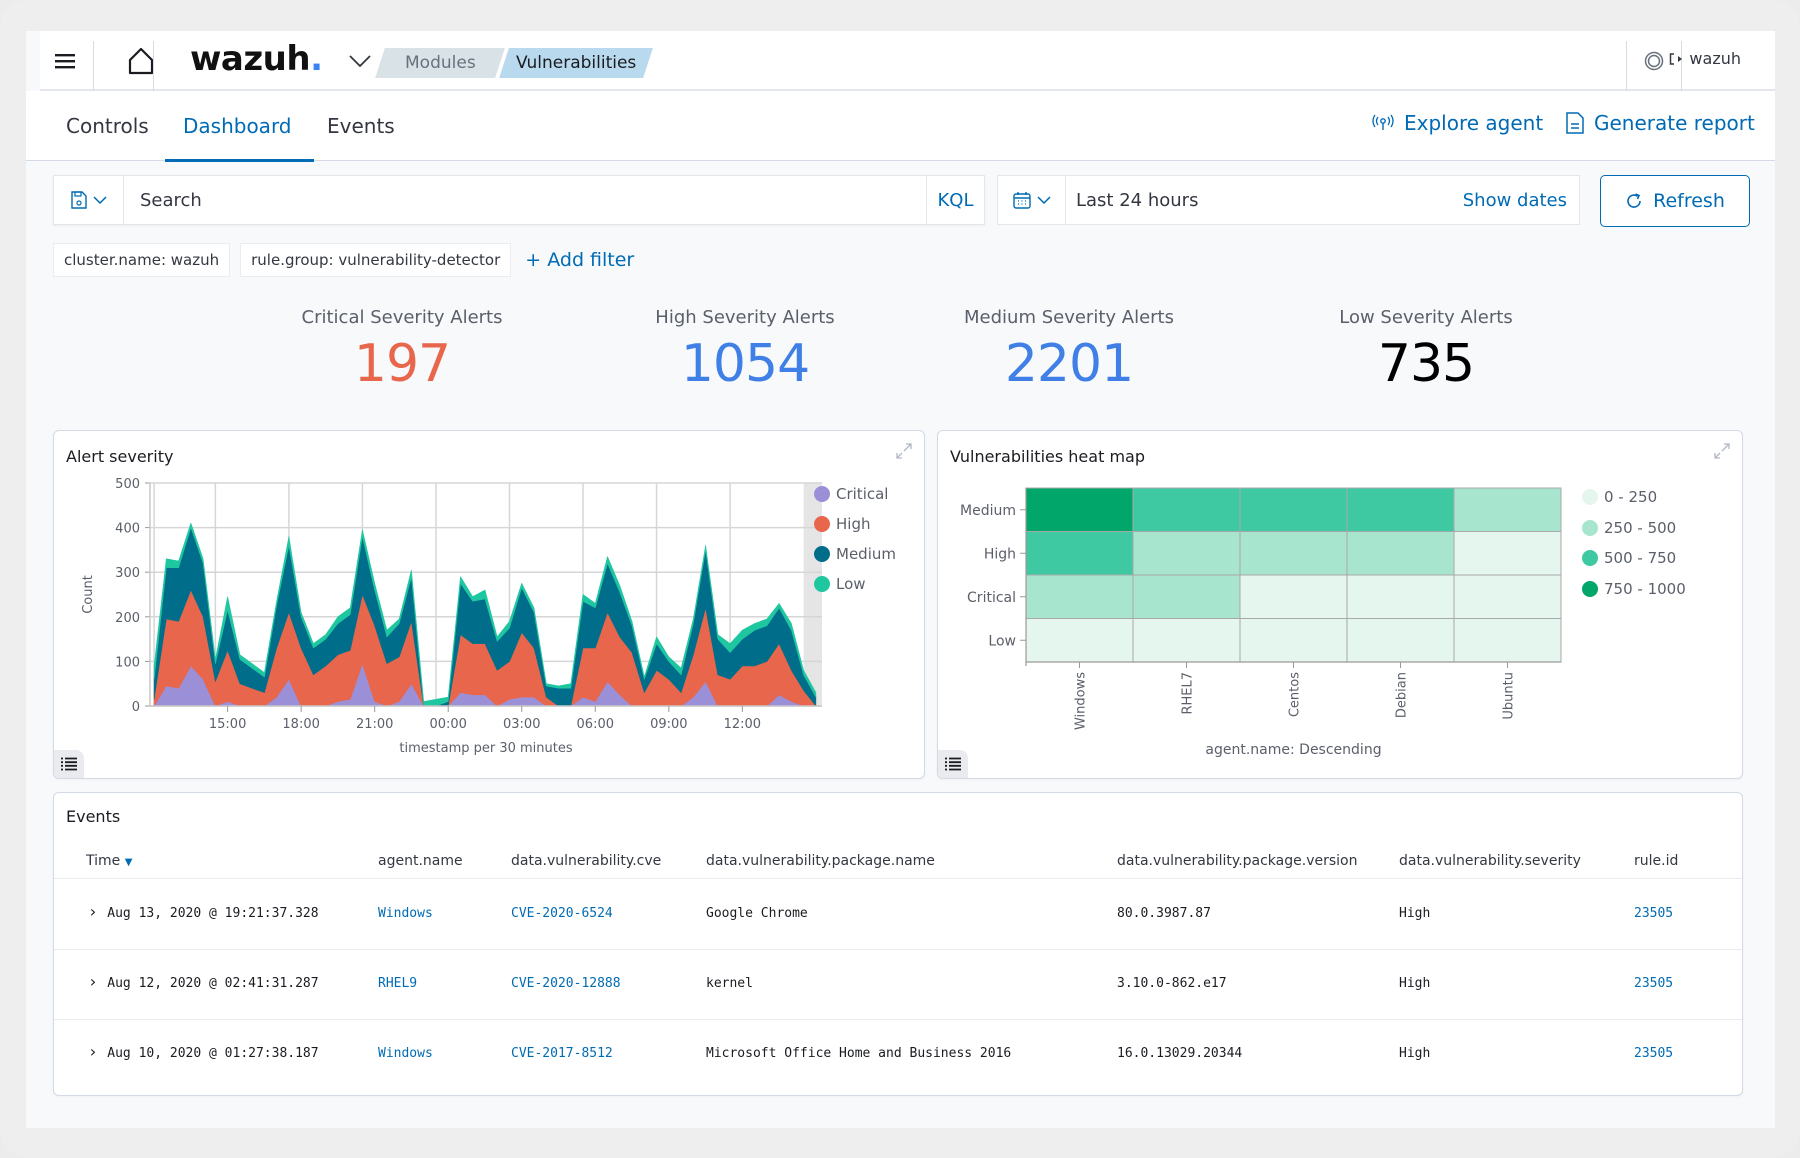 The width and height of the screenshot is (1800, 1158). I want to click on y-tick-label: Medium, so click(988, 511).